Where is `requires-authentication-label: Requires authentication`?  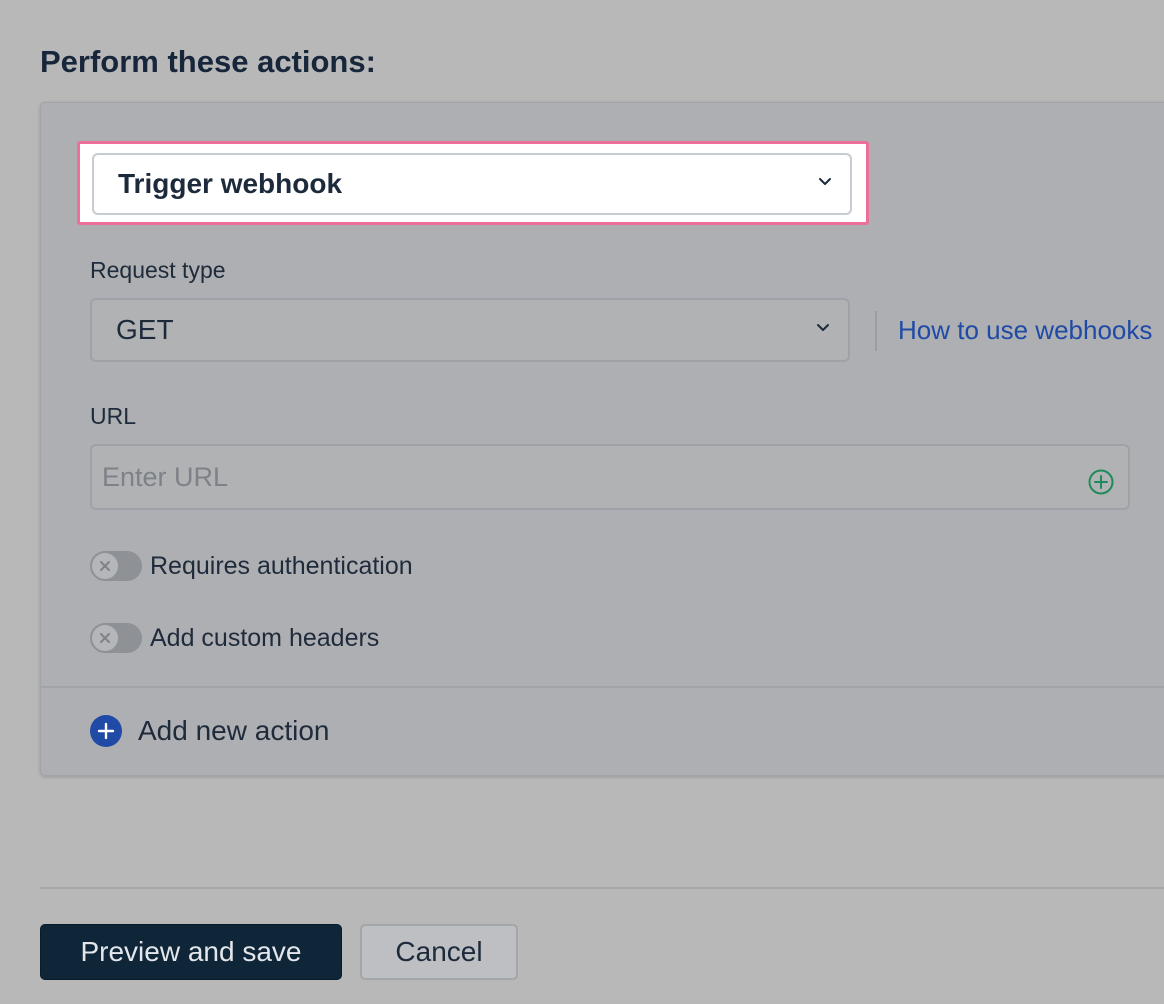 requires-authentication-label: Requires authentication is located at coordinates (281, 565).